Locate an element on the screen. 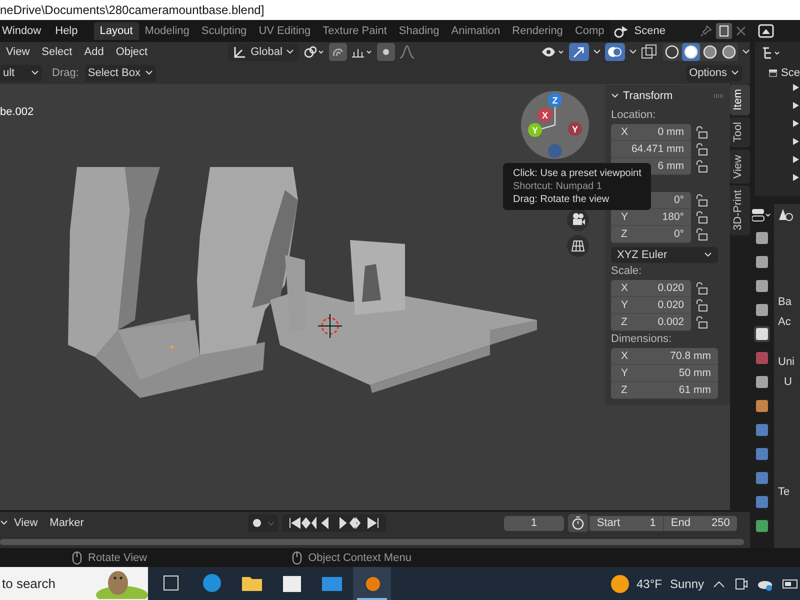 This screenshot has width=800, height=600. axis-lines is located at coordinates (548, 118).